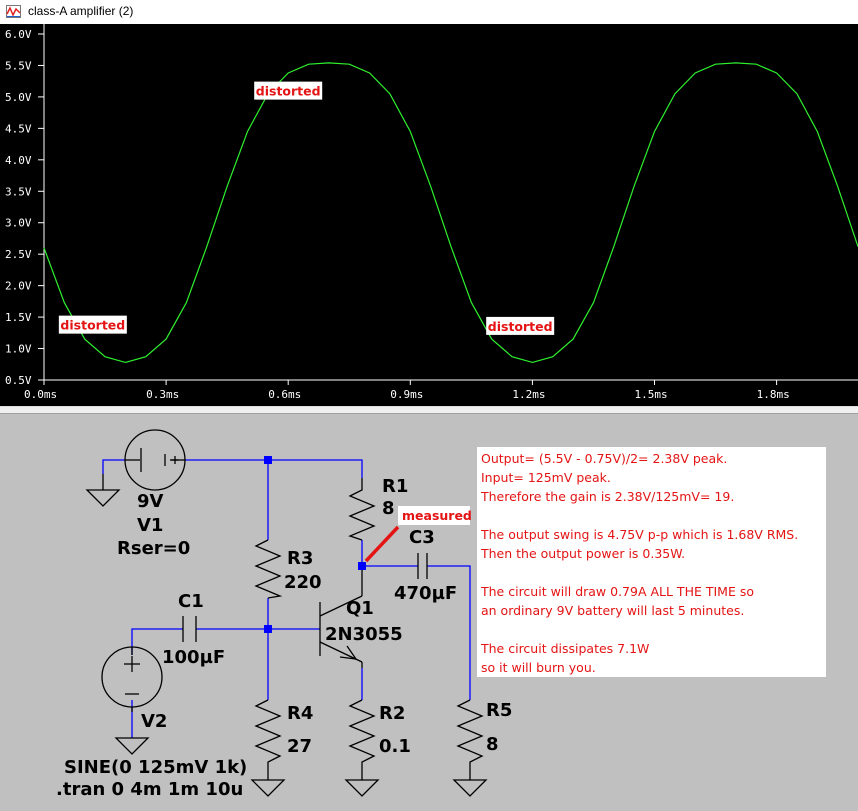  What do you see at coordinates (150, 525) in the screenshot?
I see `v1-name-label: V1` at bounding box center [150, 525].